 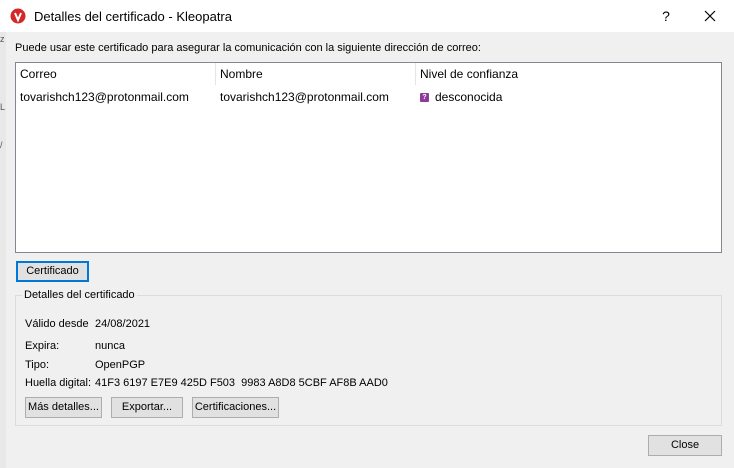 I want to click on edge-char: z, so click(x=2, y=39).